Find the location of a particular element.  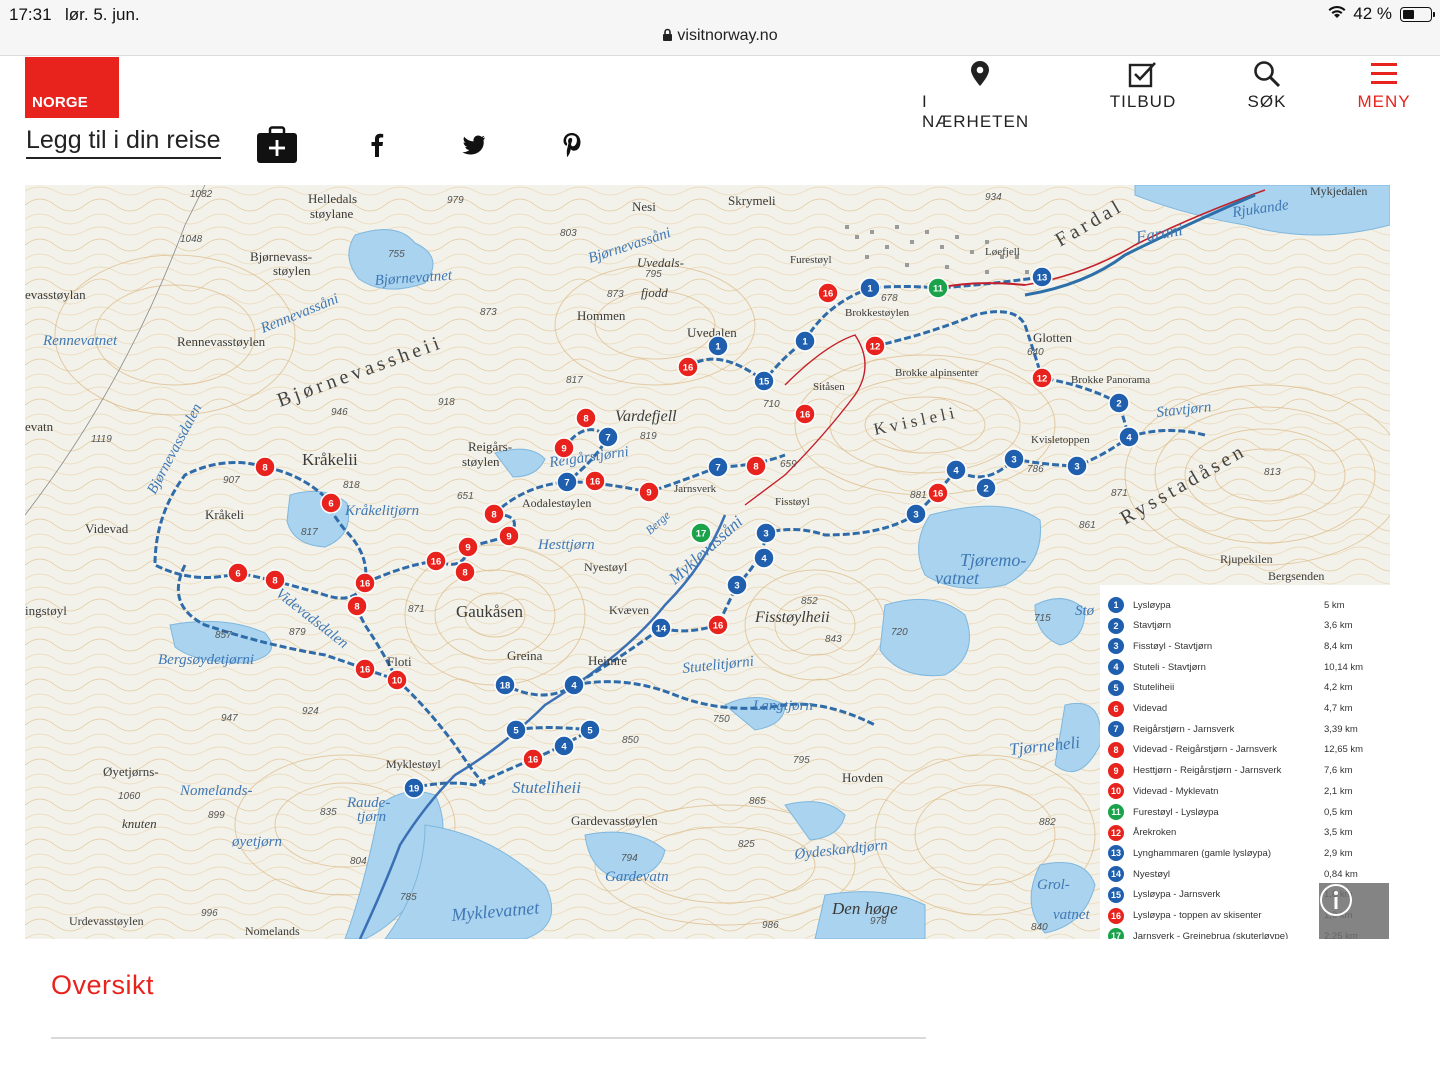

height-label: 720 is located at coordinates (899, 632).